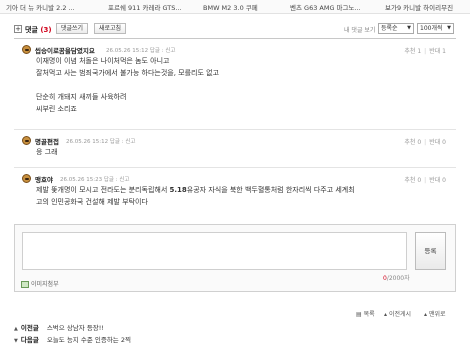 This screenshot has width=470, height=348. What do you see at coordinates (72, 28) in the screenshot?
I see `write-comment-button: 댓글쓰기` at bounding box center [72, 28].